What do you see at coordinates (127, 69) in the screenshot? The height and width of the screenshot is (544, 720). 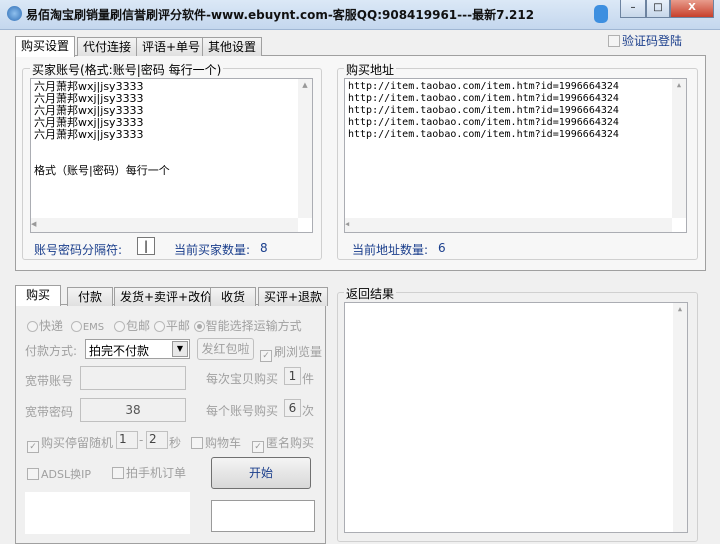 I see `buyer-label: 买家账号(格式:账号|密码 每行一个)` at bounding box center [127, 69].